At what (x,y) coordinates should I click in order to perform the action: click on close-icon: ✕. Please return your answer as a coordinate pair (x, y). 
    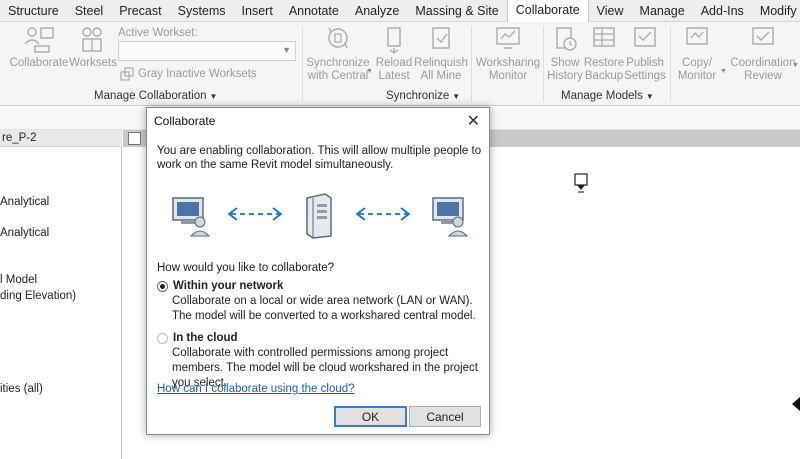
    Looking at the image, I should click on (473, 121).